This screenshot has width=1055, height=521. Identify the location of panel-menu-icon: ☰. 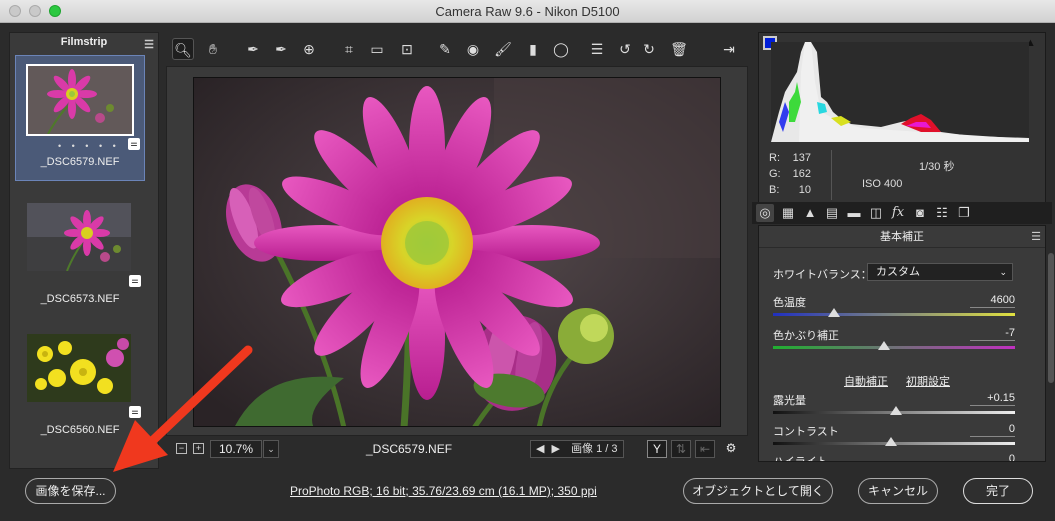
(1036, 237).